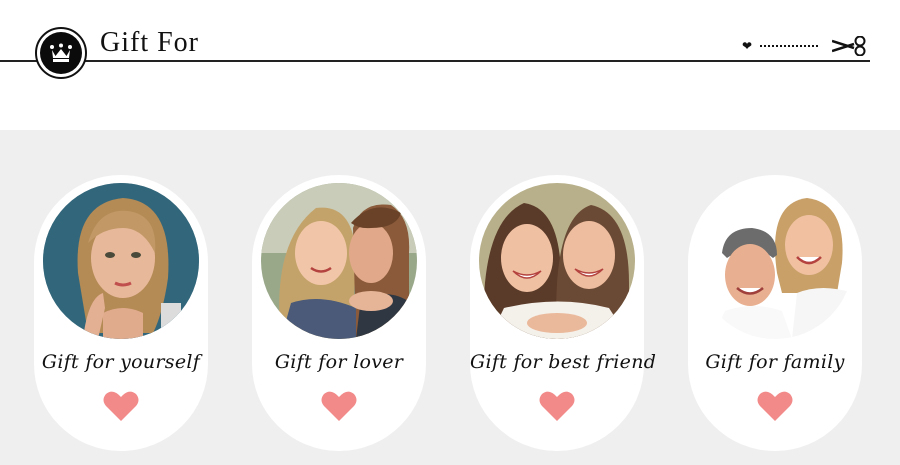 The image size is (900, 465). Describe the element at coordinates (149, 42) in the screenshot. I see `page-title: Gift For` at that location.